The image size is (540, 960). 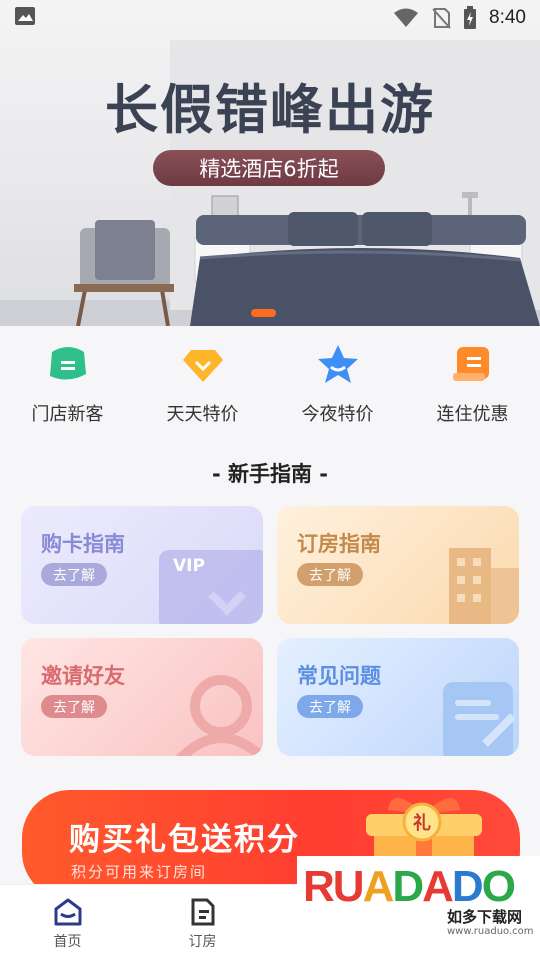 What do you see at coordinates (270, 110) in the screenshot?
I see `banner-title: 长假错峰出游` at bounding box center [270, 110].